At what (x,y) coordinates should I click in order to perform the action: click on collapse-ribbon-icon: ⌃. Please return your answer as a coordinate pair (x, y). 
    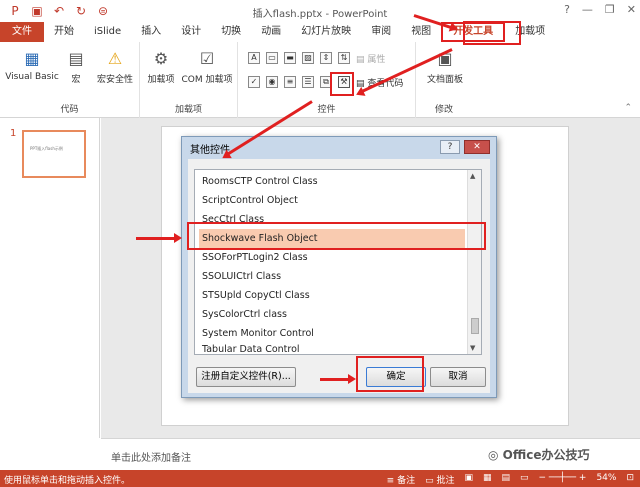
    Looking at the image, I should click on (628, 108).